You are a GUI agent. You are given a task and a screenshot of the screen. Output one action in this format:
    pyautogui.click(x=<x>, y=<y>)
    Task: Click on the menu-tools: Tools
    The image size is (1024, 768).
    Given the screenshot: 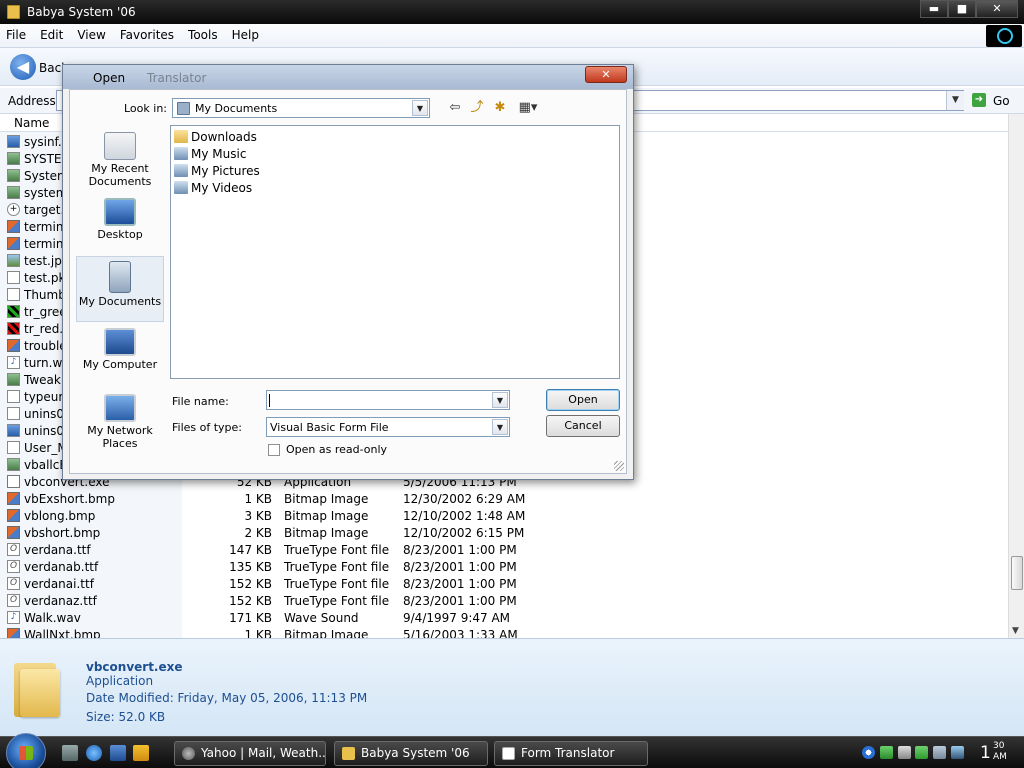 What is the action you would take?
    pyautogui.click(x=203, y=35)
    